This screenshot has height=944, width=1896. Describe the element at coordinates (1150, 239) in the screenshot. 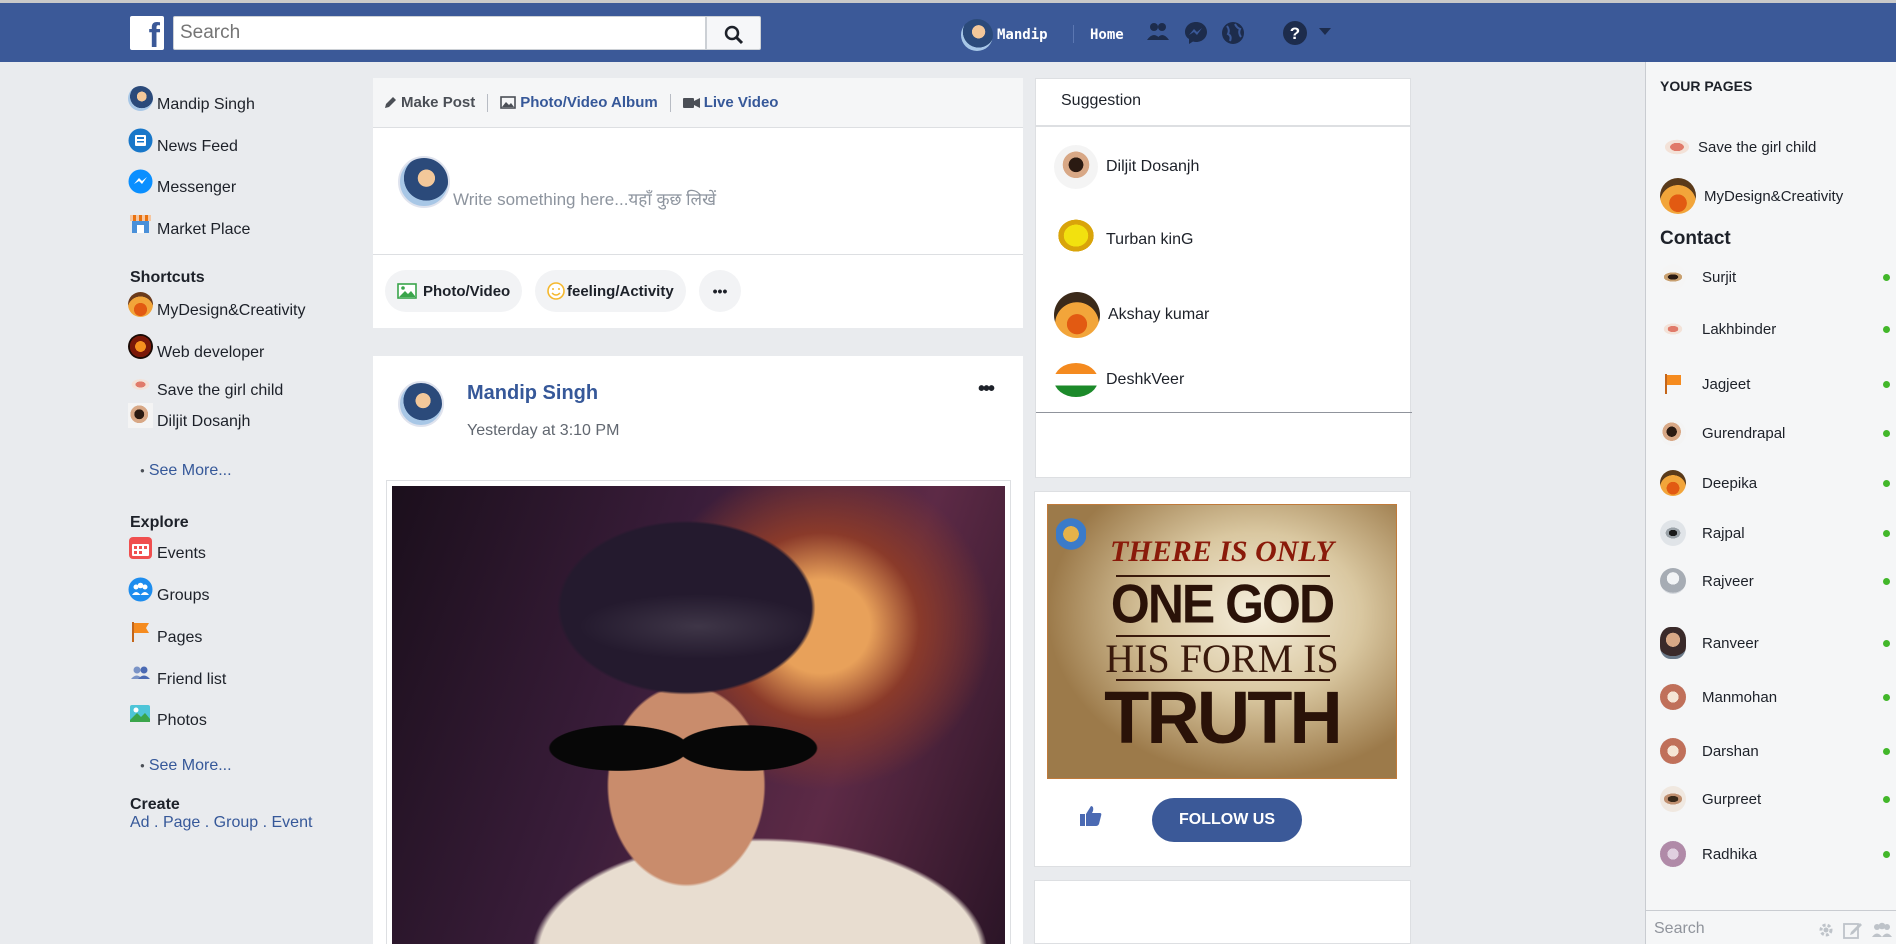

I see `suggestion-name: Turban kinG` at that location.